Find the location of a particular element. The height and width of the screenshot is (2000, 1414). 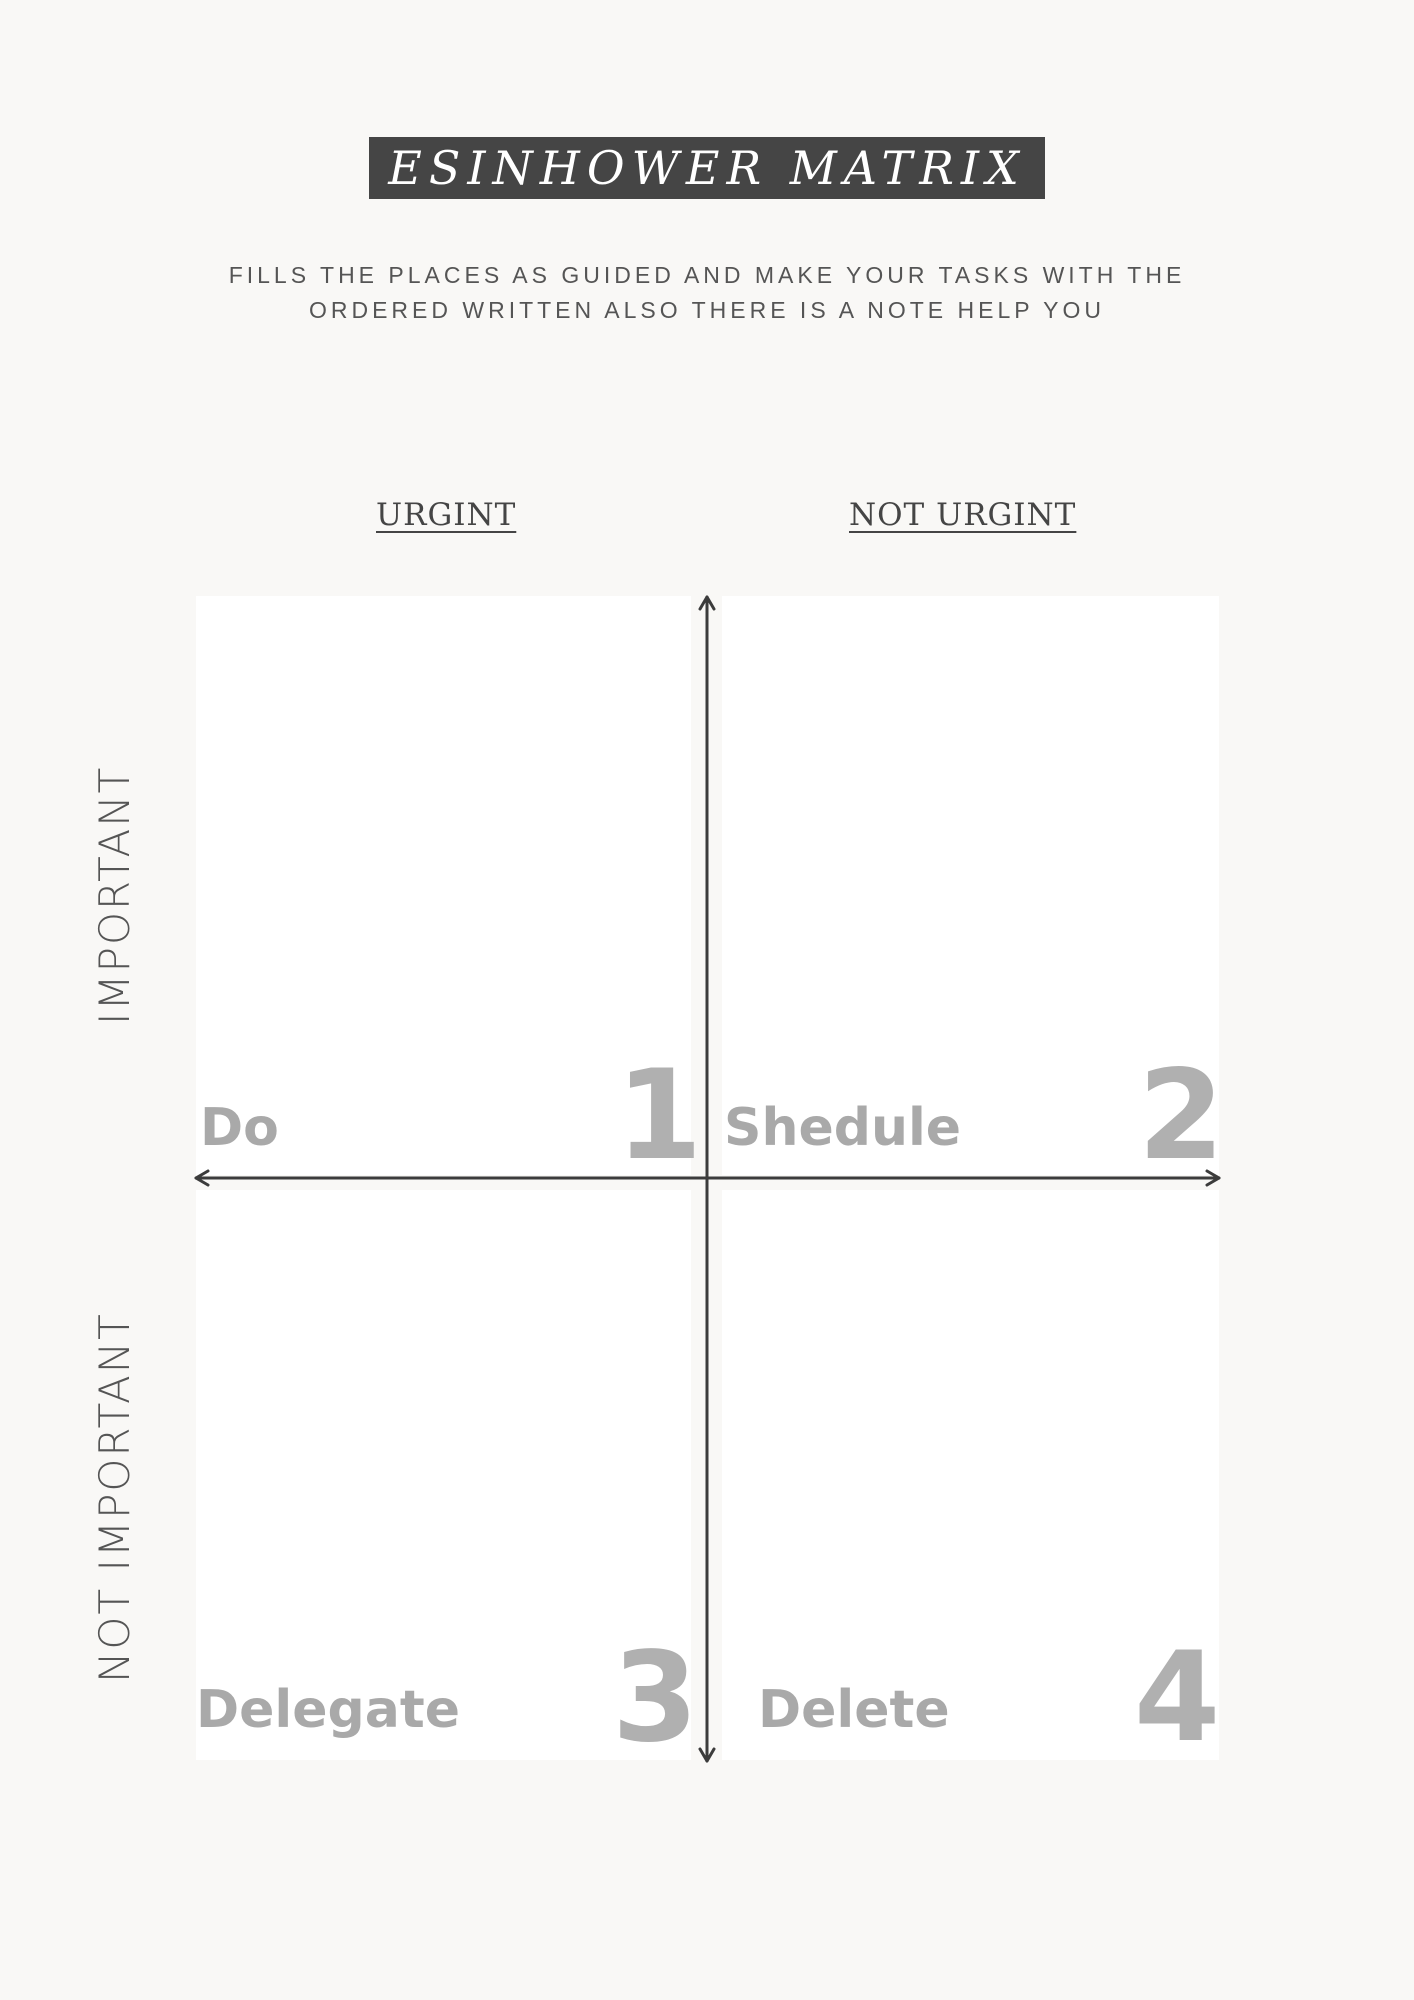

quadrant-label-delegate: Delegate is located at coordinates (328, 1710).